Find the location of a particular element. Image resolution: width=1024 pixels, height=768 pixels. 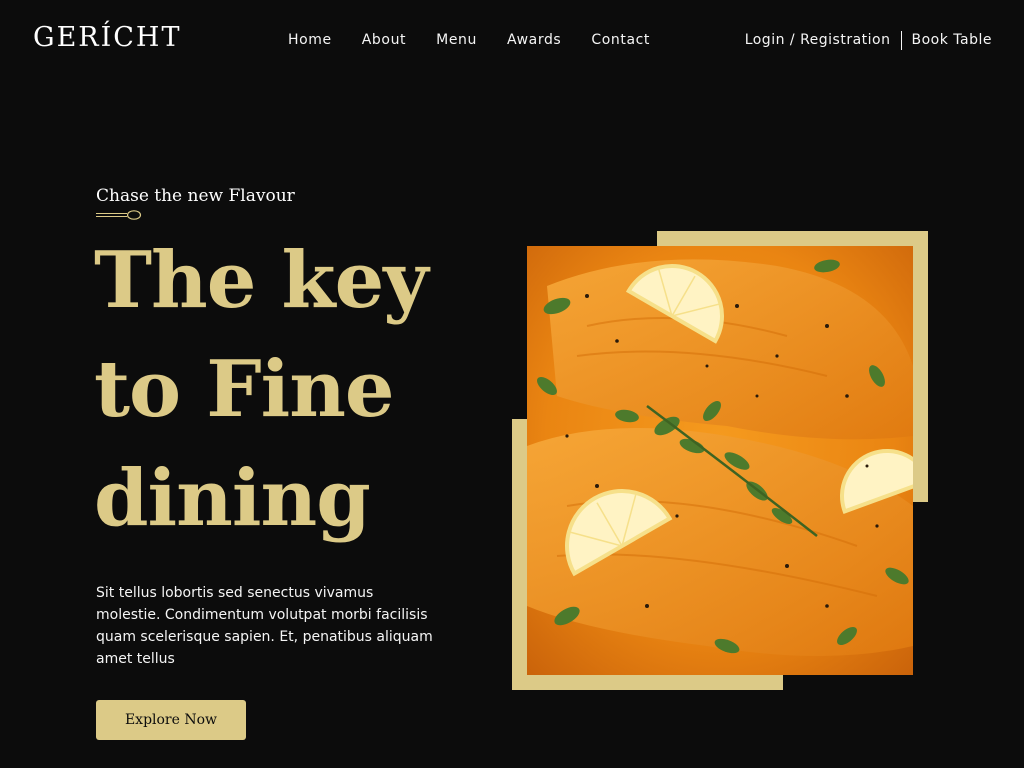

hero-subtitle: Chase the new Flavour is located at coordinates (195, 196).